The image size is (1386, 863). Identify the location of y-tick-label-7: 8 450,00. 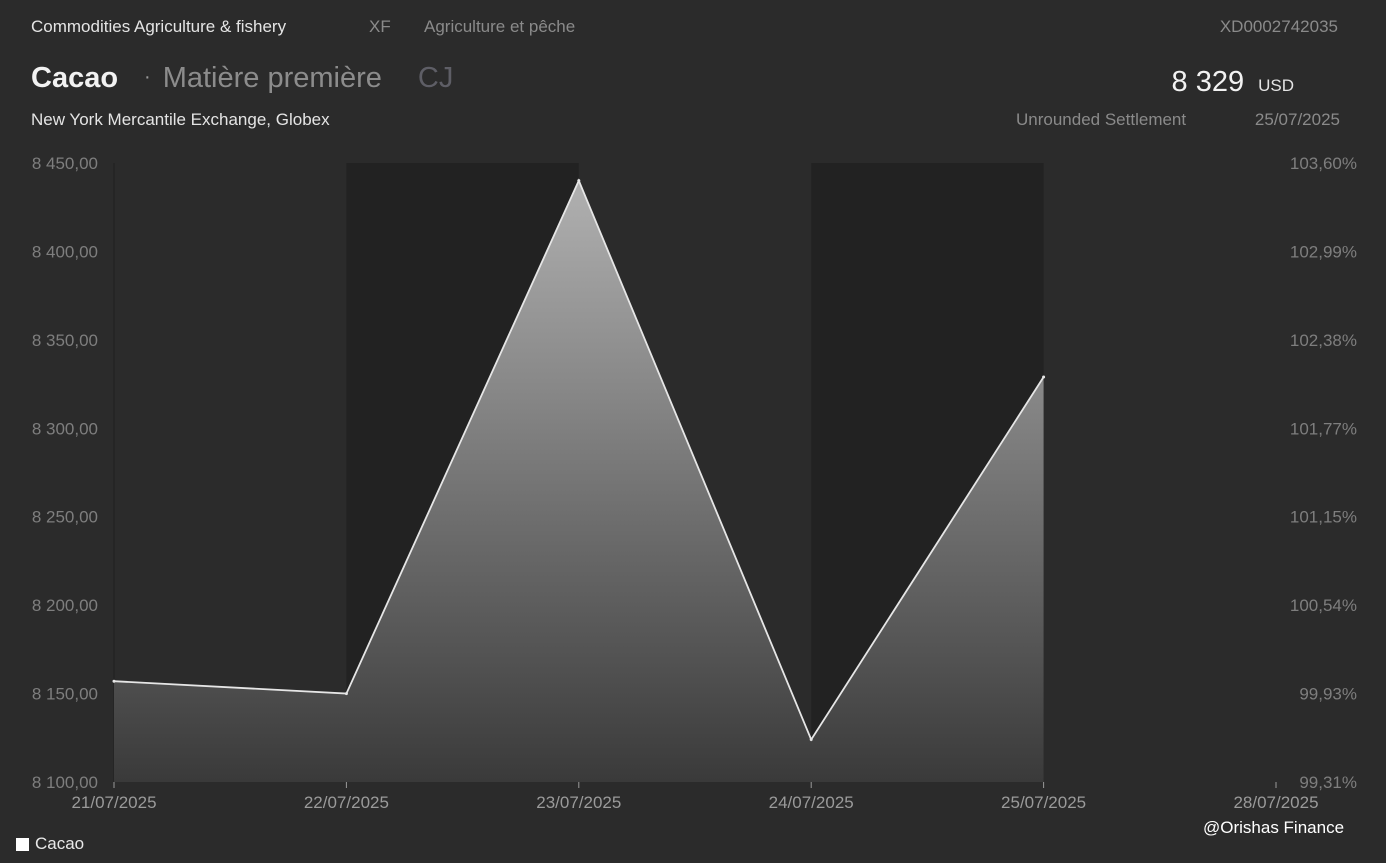
(65, 163).